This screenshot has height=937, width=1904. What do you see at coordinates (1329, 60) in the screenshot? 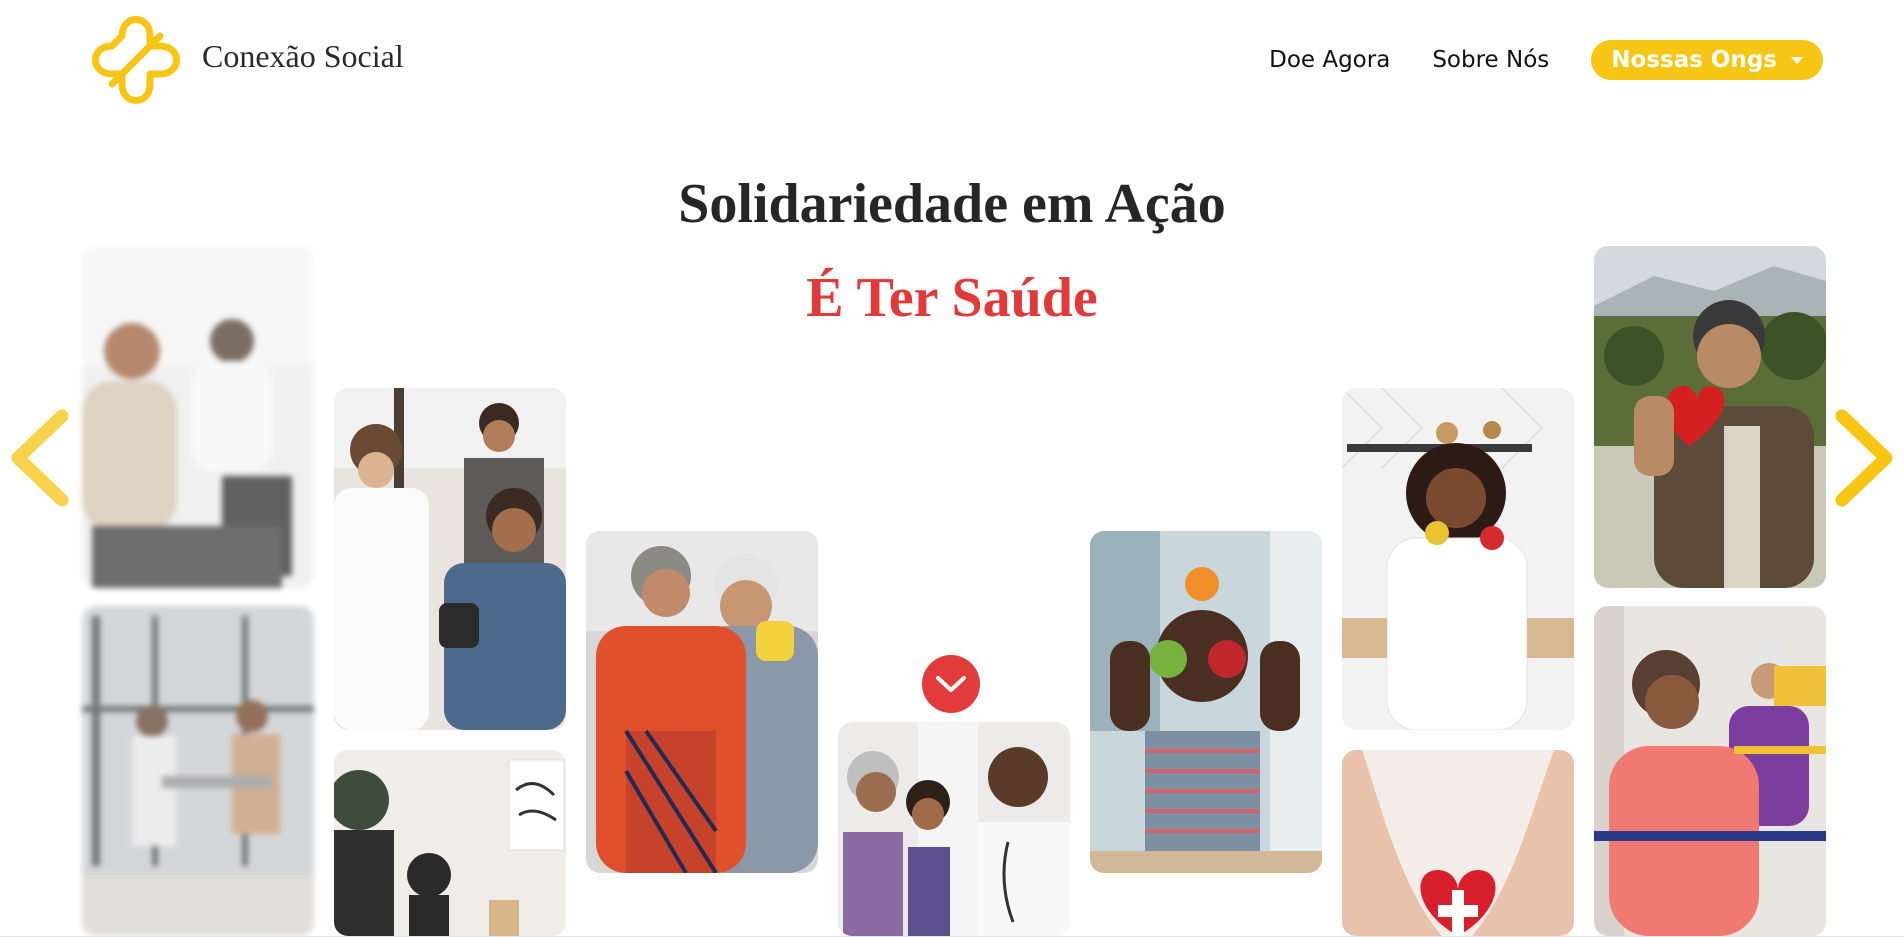
I see `nav-donate-link: Doe Agora` at bounding box center [1329, 60].